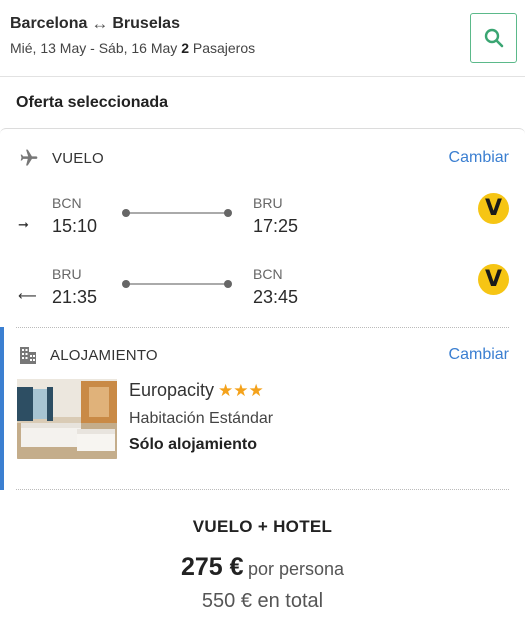 This screenshot has height=630, width=525. I want to click on travel-dates: Mié, 13 May - Sáb, 16 May 2 Pasajeros, so click(132, 48).